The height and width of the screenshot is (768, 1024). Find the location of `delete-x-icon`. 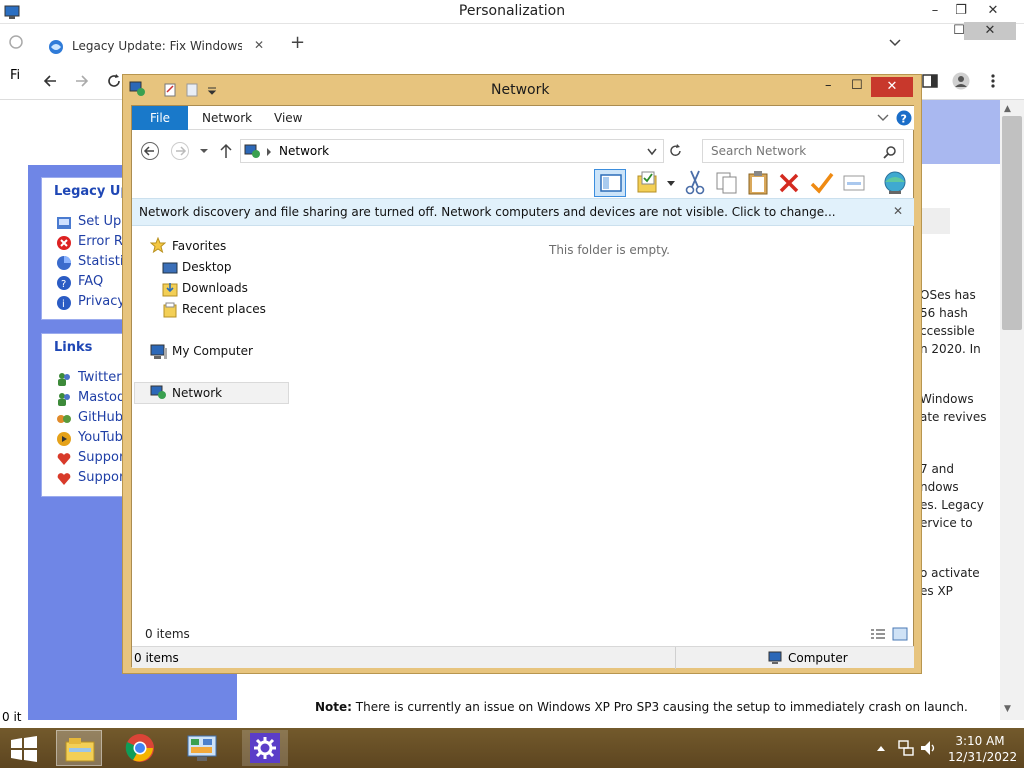

delete-x-icon is located at coordinates (789, 183).